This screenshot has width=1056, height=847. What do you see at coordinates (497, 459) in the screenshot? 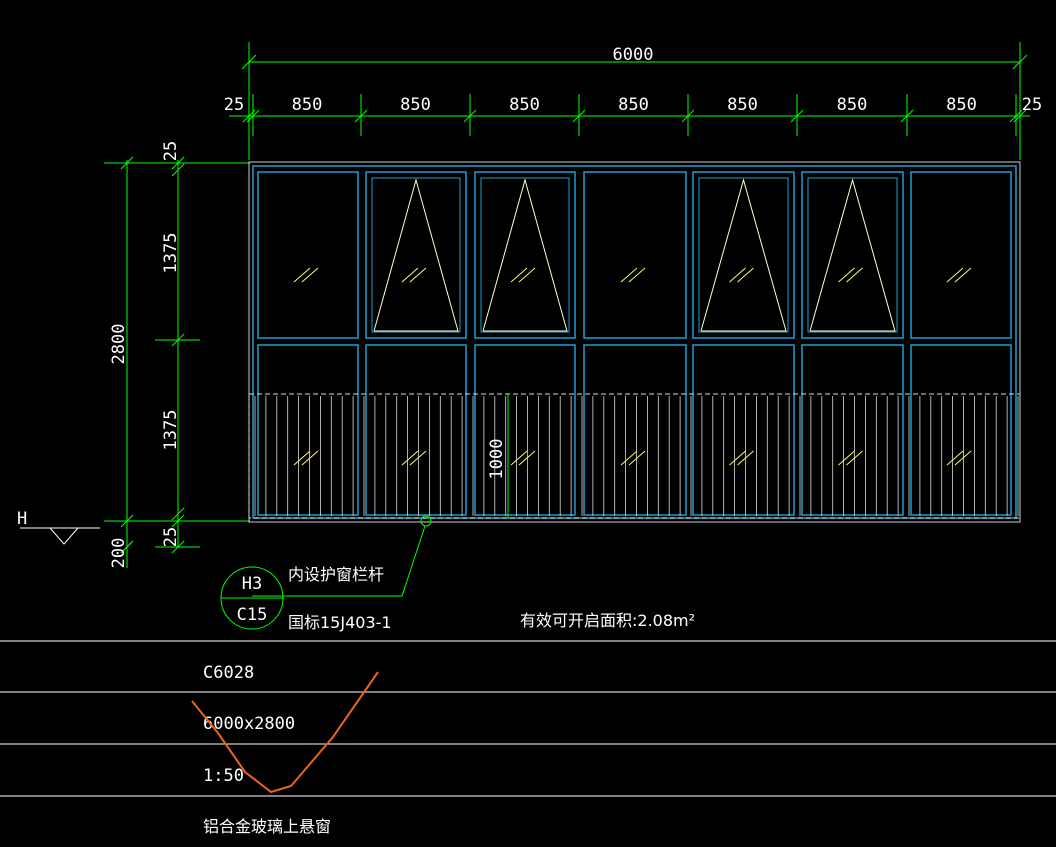
I see `grille-height-label: 1000` at bounding box center [497, 459].